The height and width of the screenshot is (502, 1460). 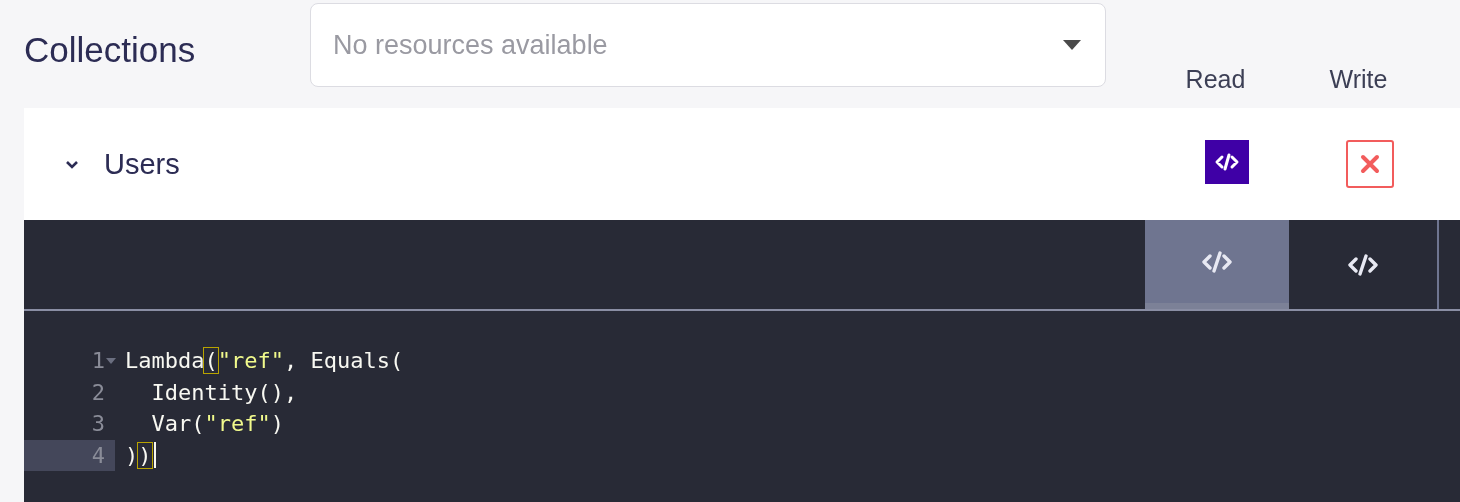 I want to click on caret-icon, so click(x=1072, y=45).